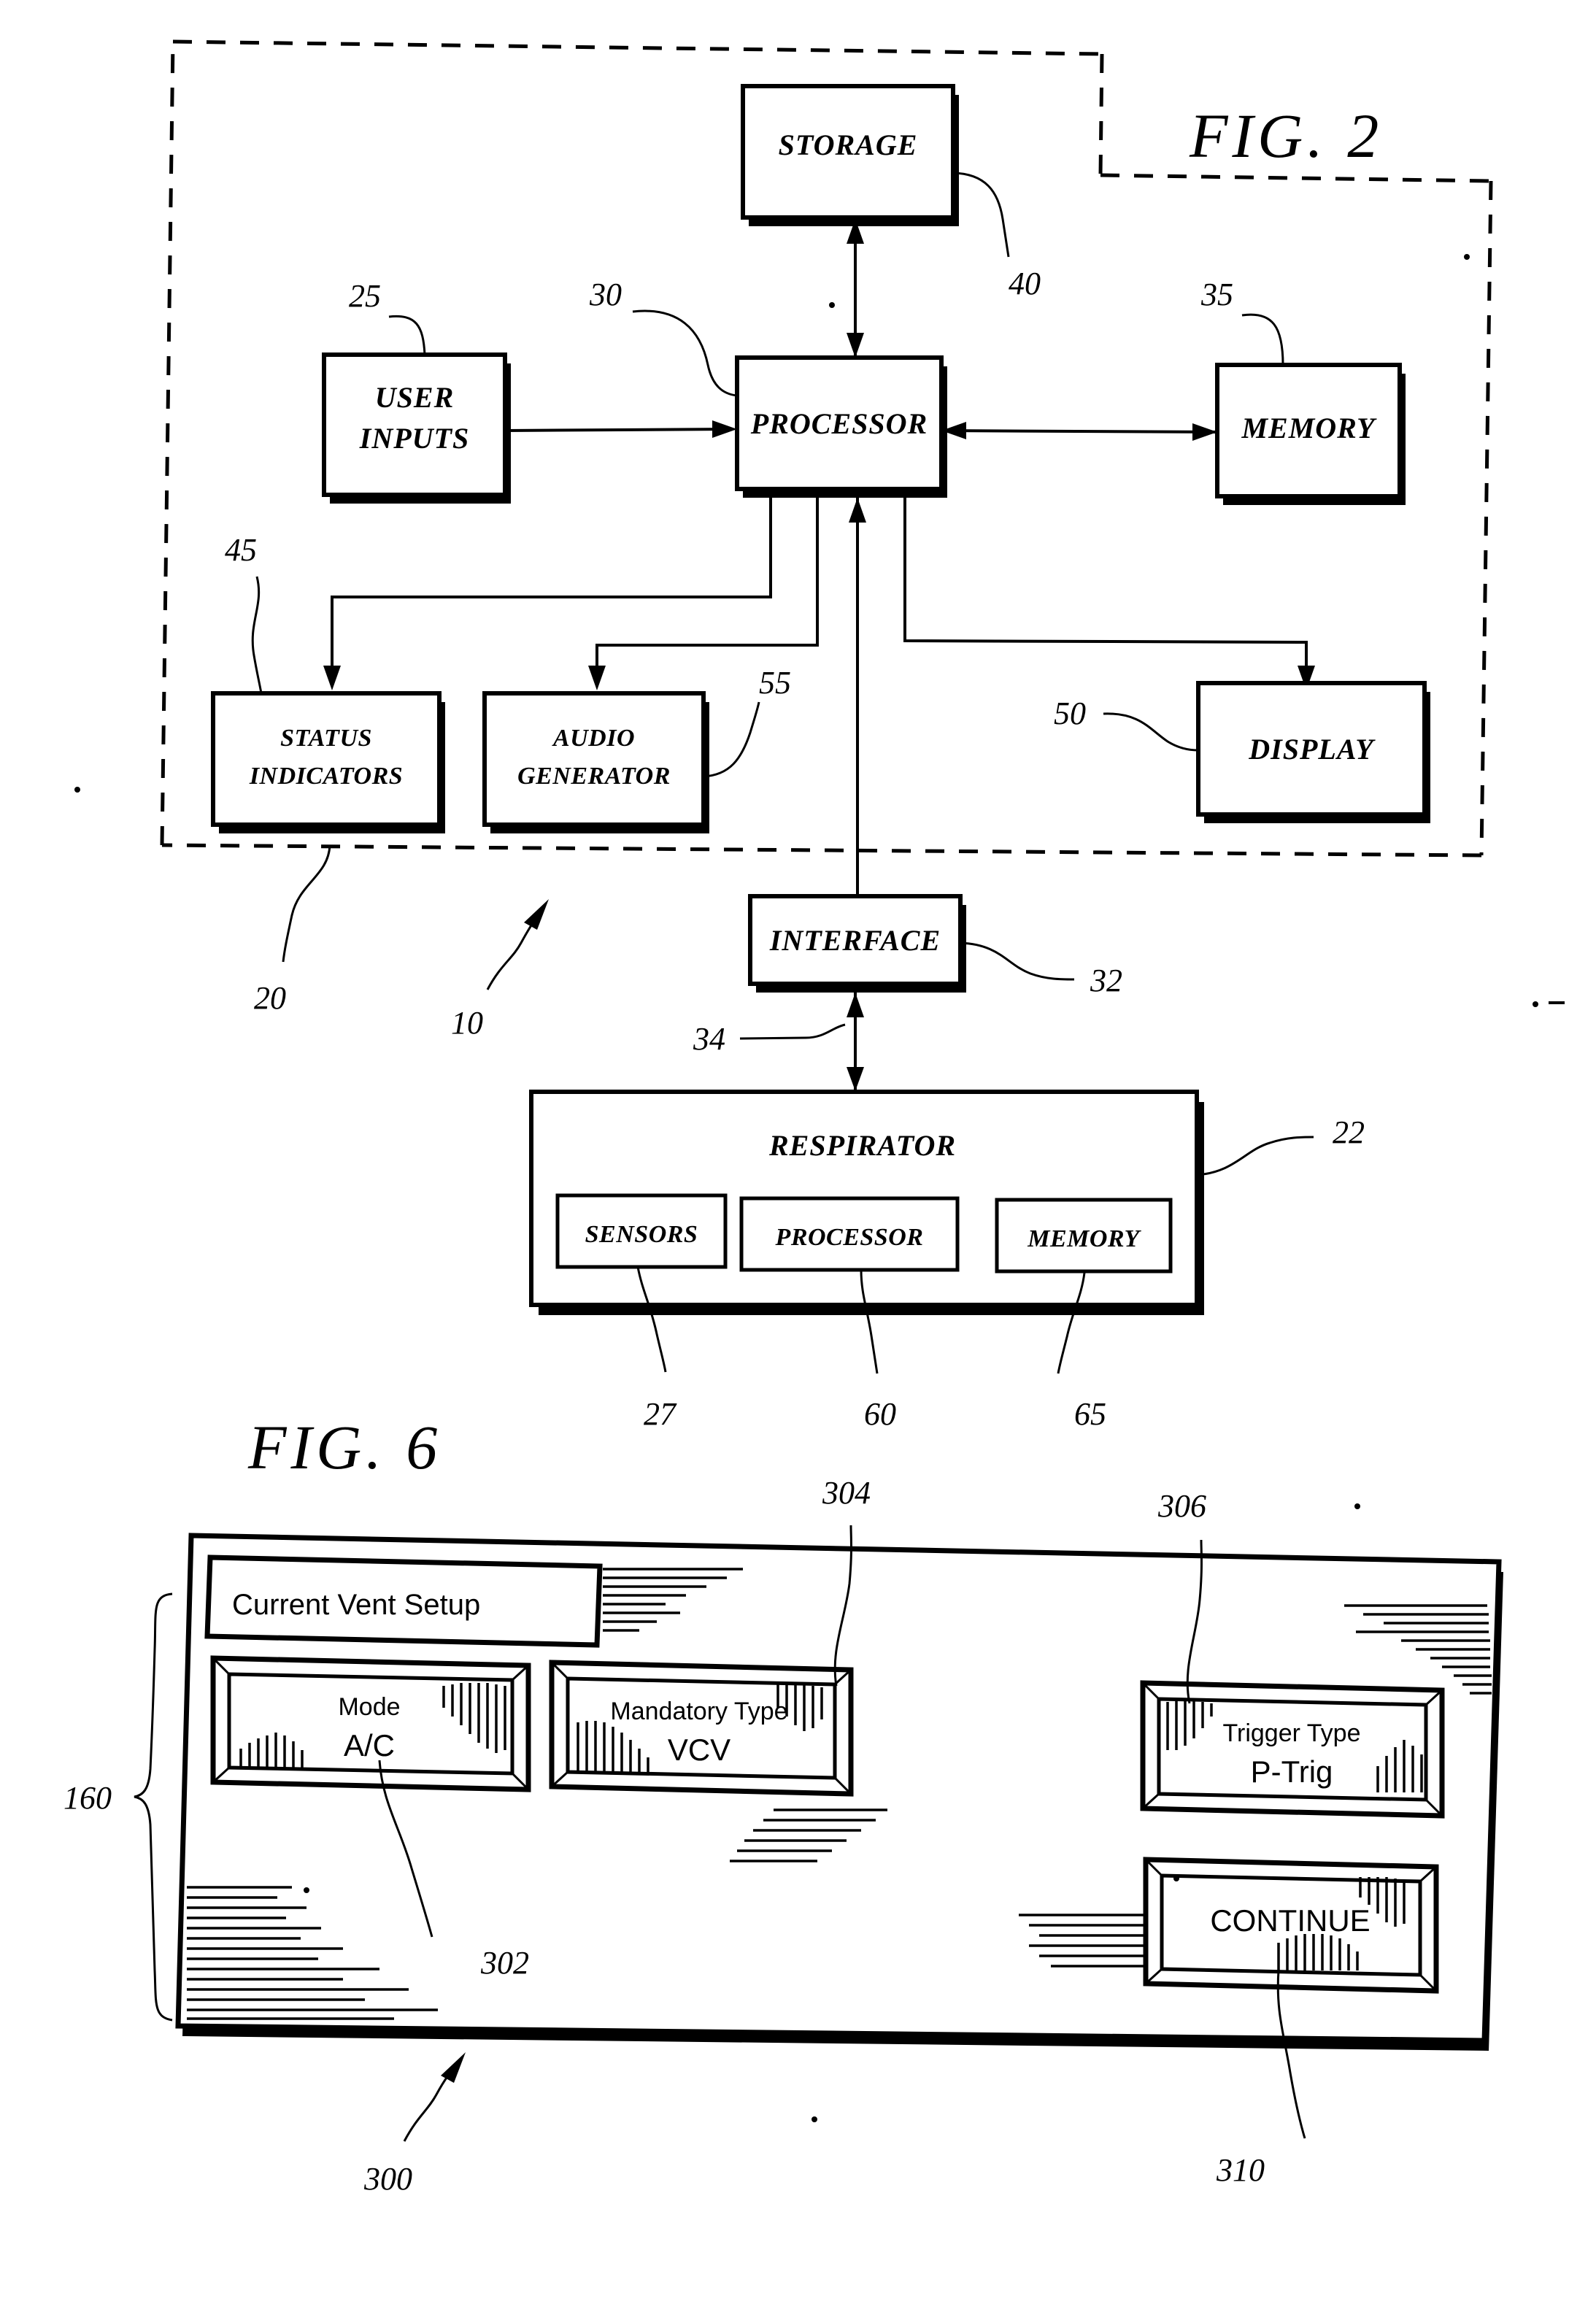 This screenshot has height=2304, width=1596. I want to click on display-box: DISPLAY, so click(1313, 752).